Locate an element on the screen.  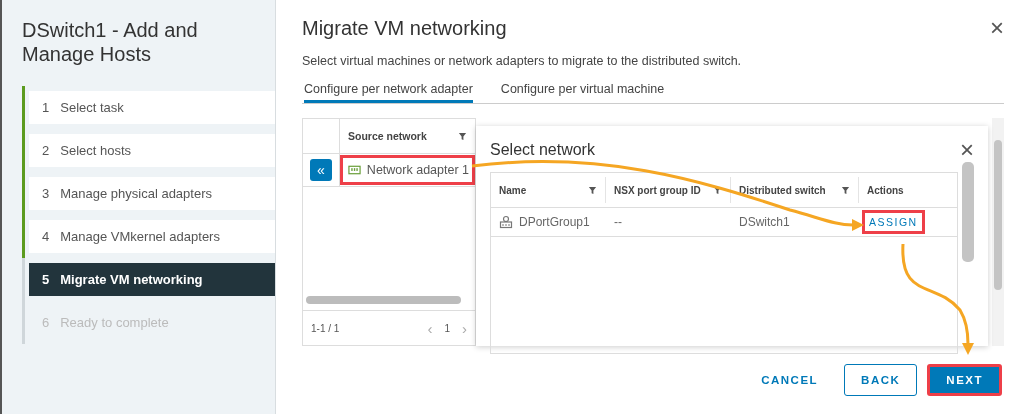
wizard-step: 4 Manage VMkernel adapters is located at coordinates (152, 236).